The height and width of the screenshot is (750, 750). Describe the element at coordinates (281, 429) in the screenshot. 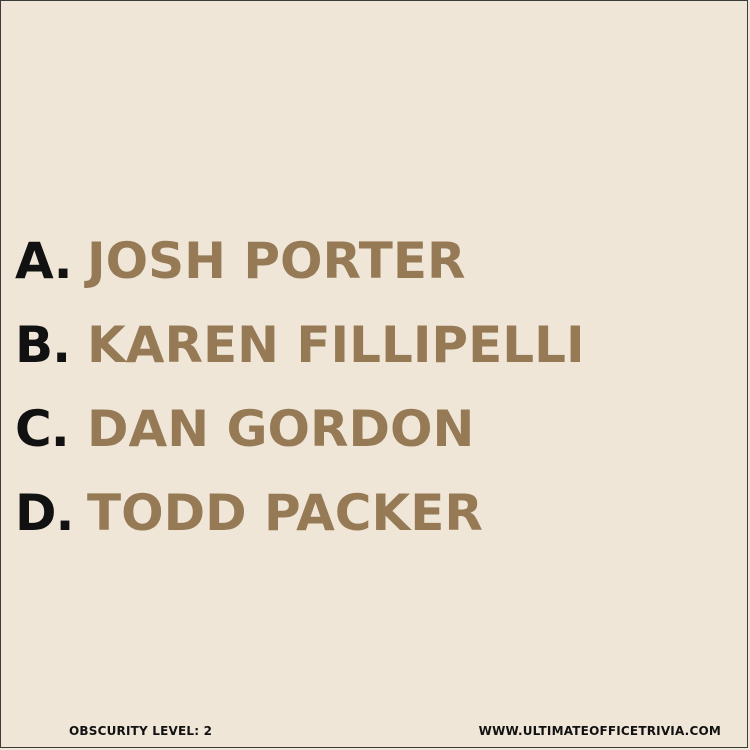

I see `answer-text: DAN GORDON` at that location.